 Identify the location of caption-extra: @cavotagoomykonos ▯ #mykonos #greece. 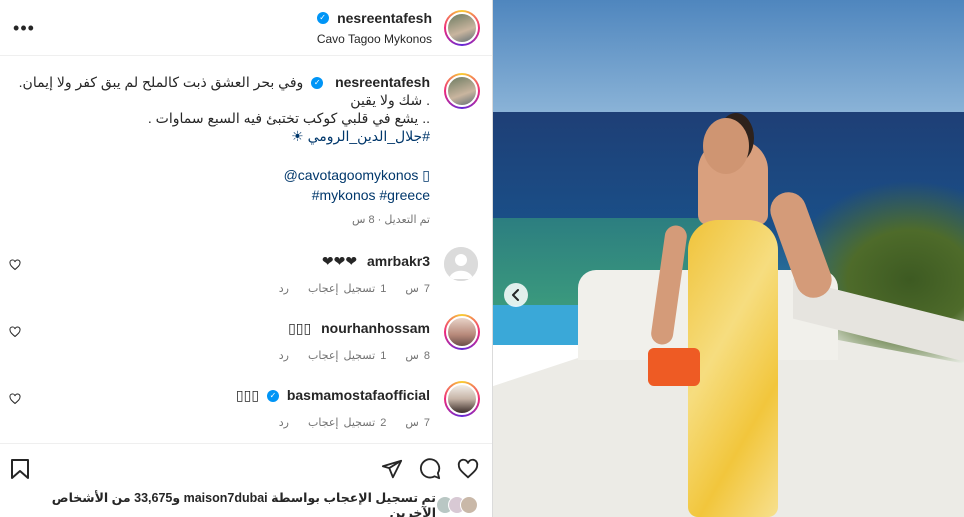
(223, 185).